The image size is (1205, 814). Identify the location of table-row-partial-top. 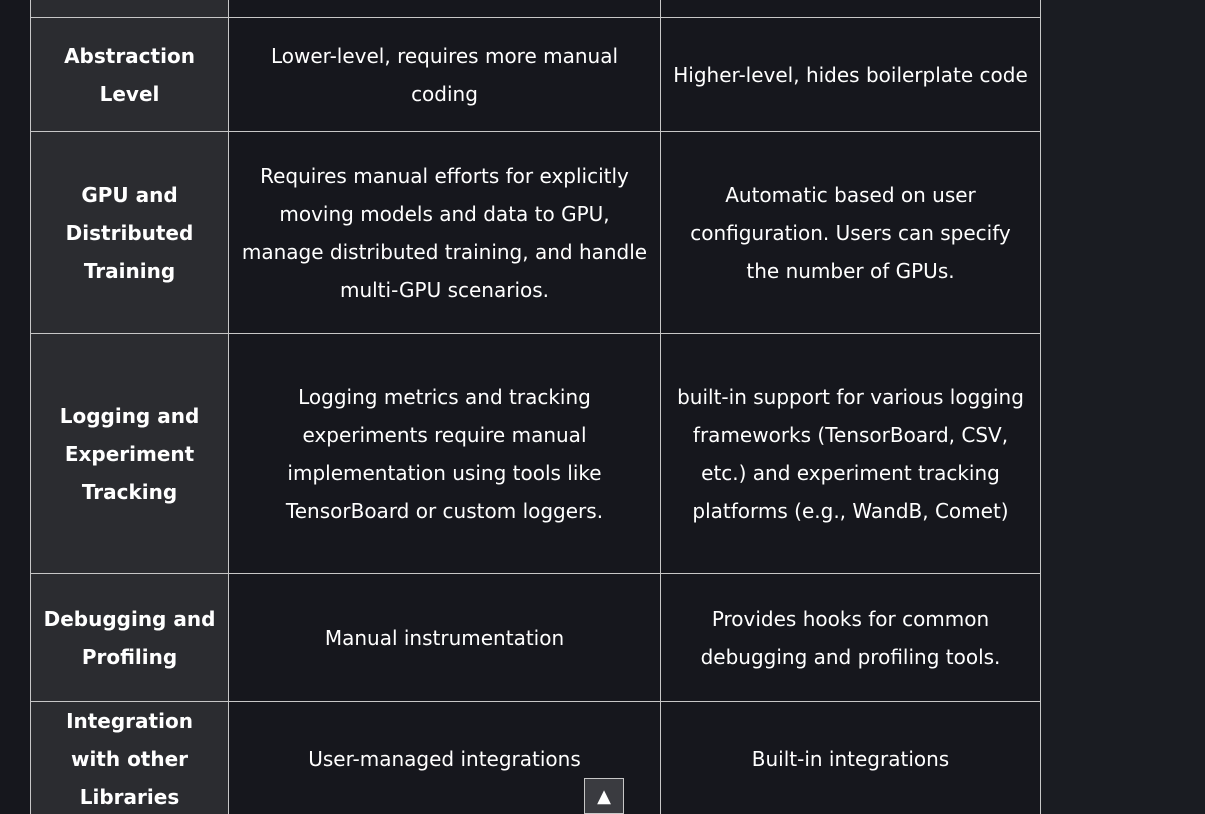
(535, 9).